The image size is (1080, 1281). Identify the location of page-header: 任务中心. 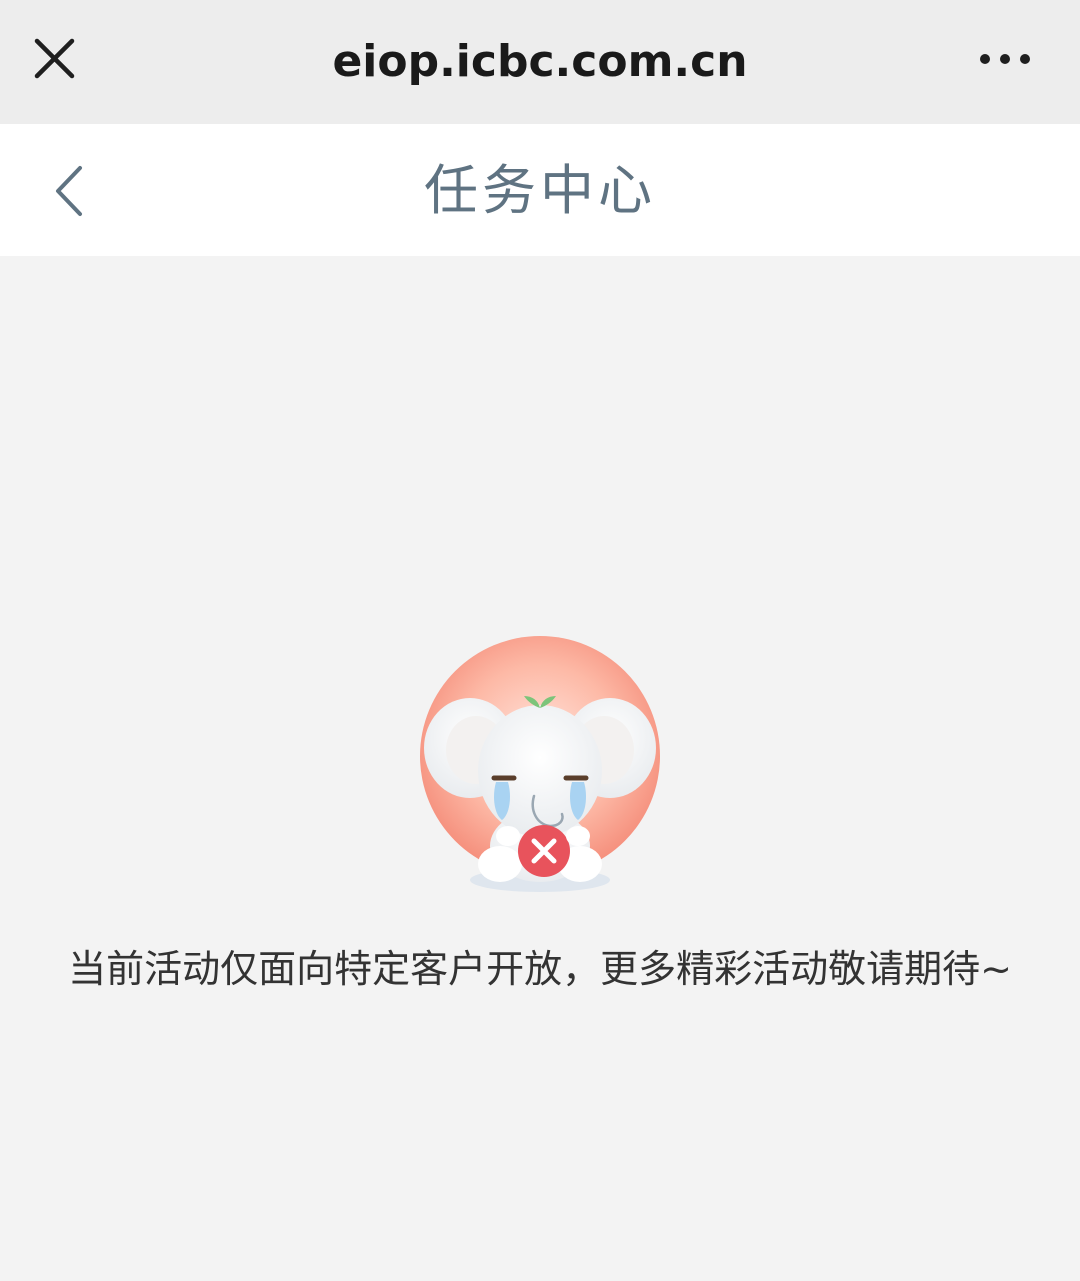
(540, 190).